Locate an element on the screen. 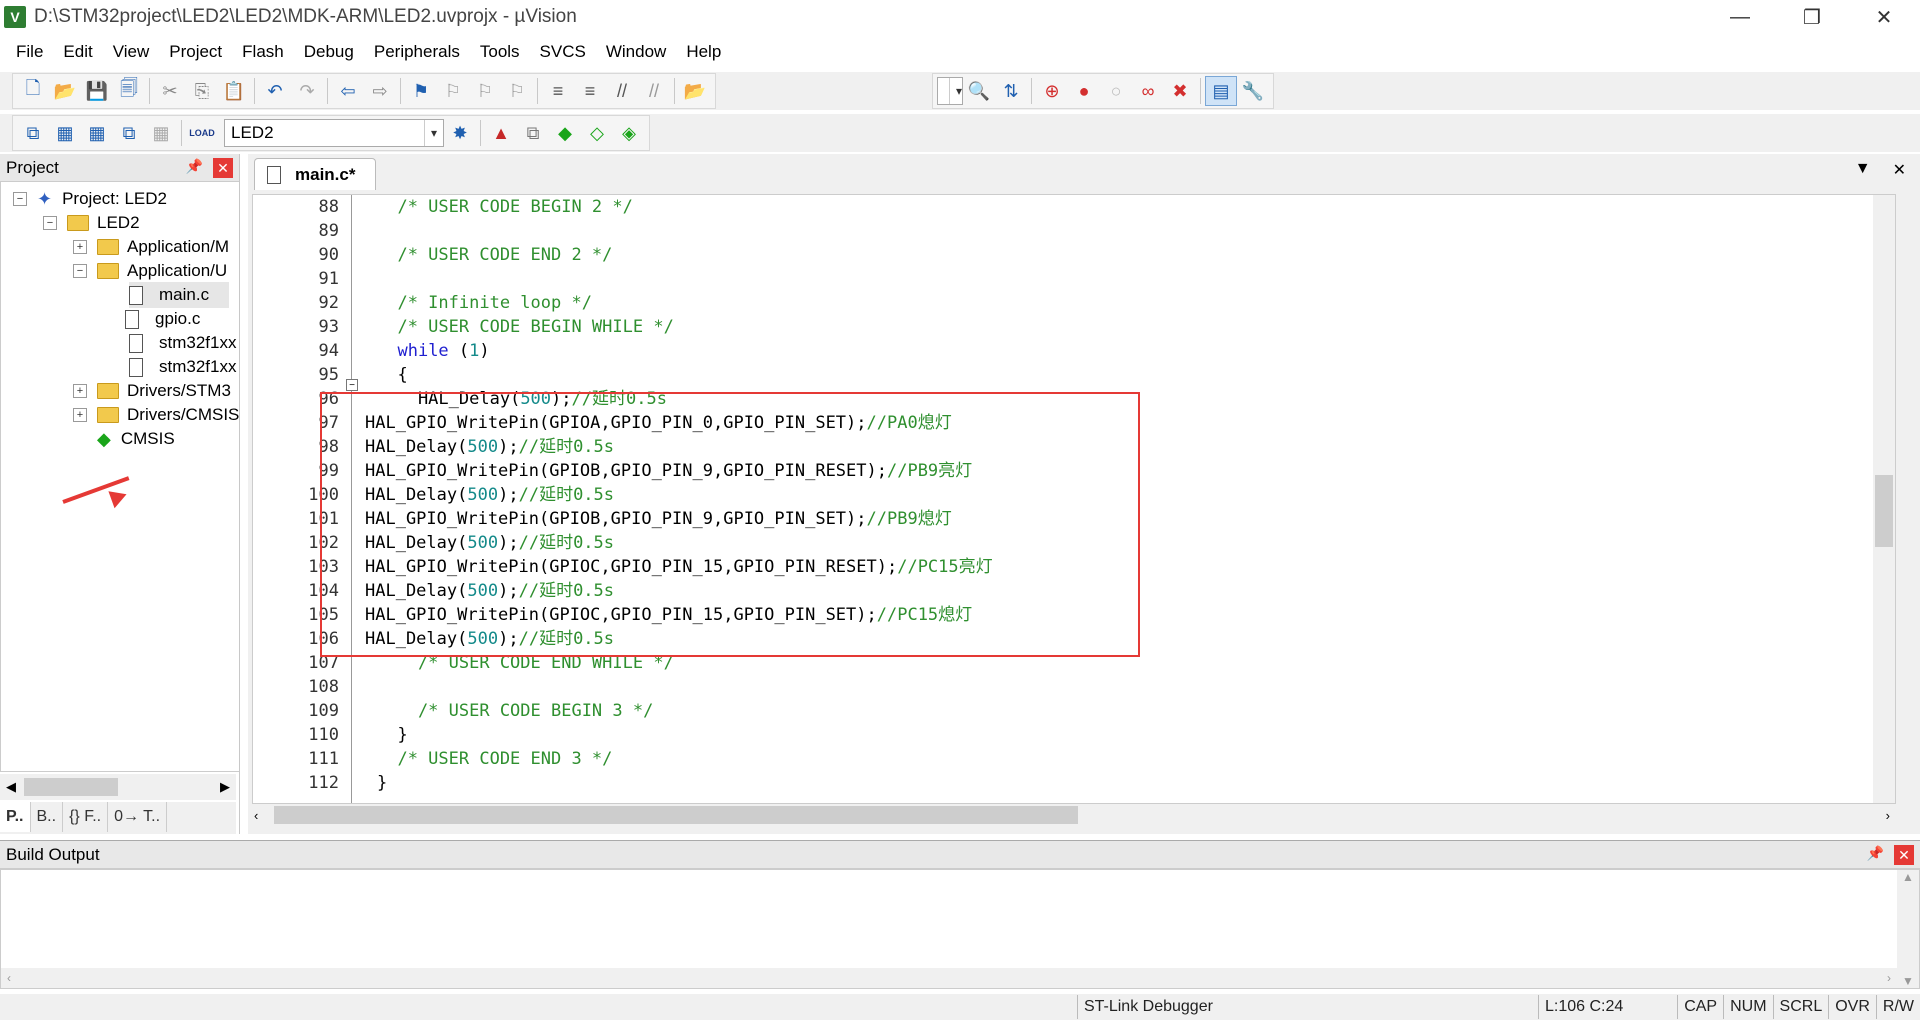  disable-breakpoint-icon: ○ is located at coordinates (1116, 91).